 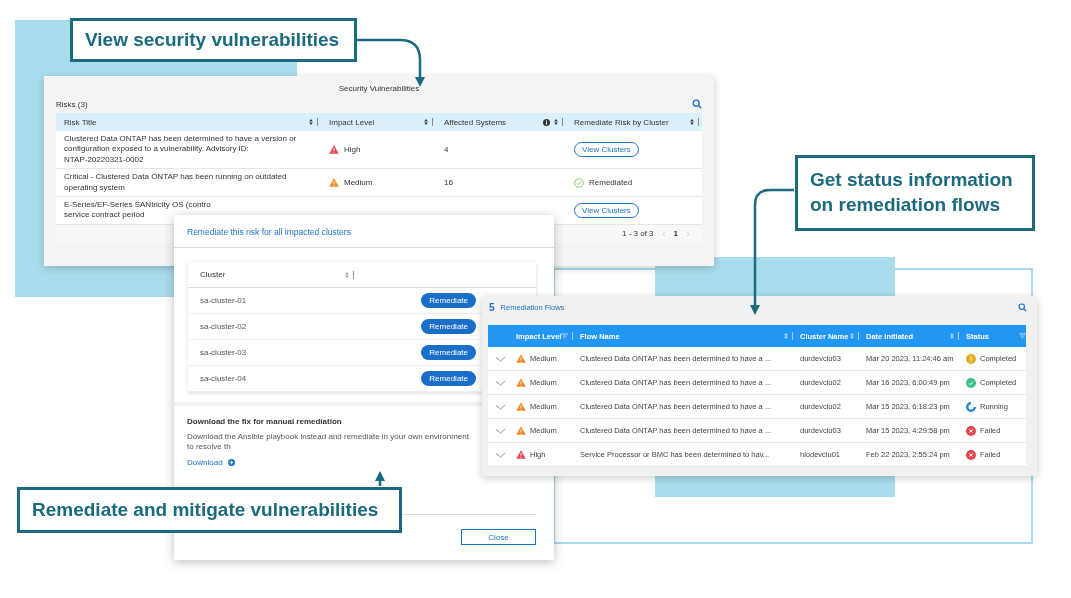 I want to click on info-icon, so click(x=546, y=122).